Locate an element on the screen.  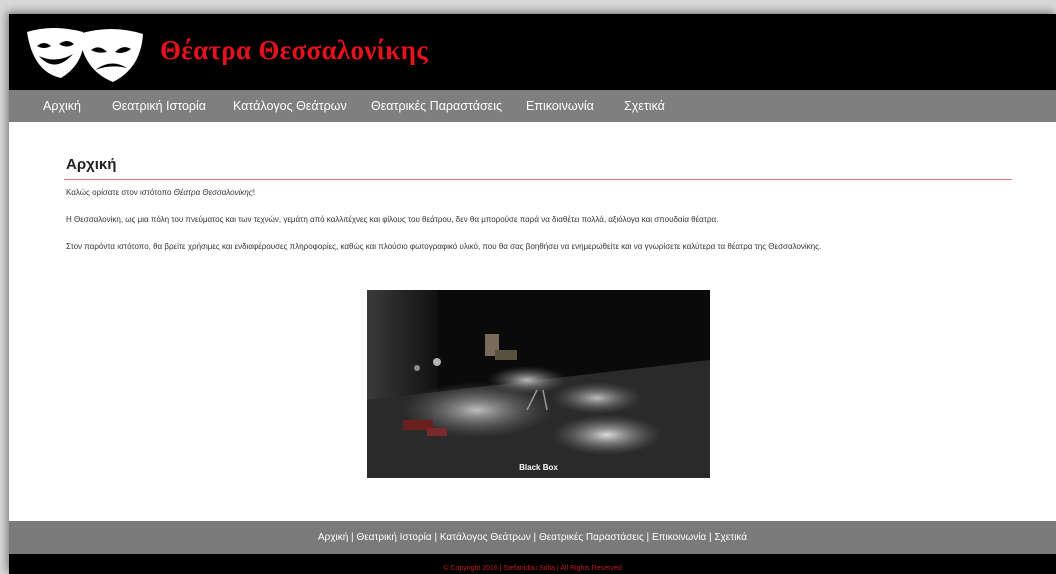
welcome-prefix: Καλώς ορίσατε στον ιστότοπο is located at coordinates (120, 192).